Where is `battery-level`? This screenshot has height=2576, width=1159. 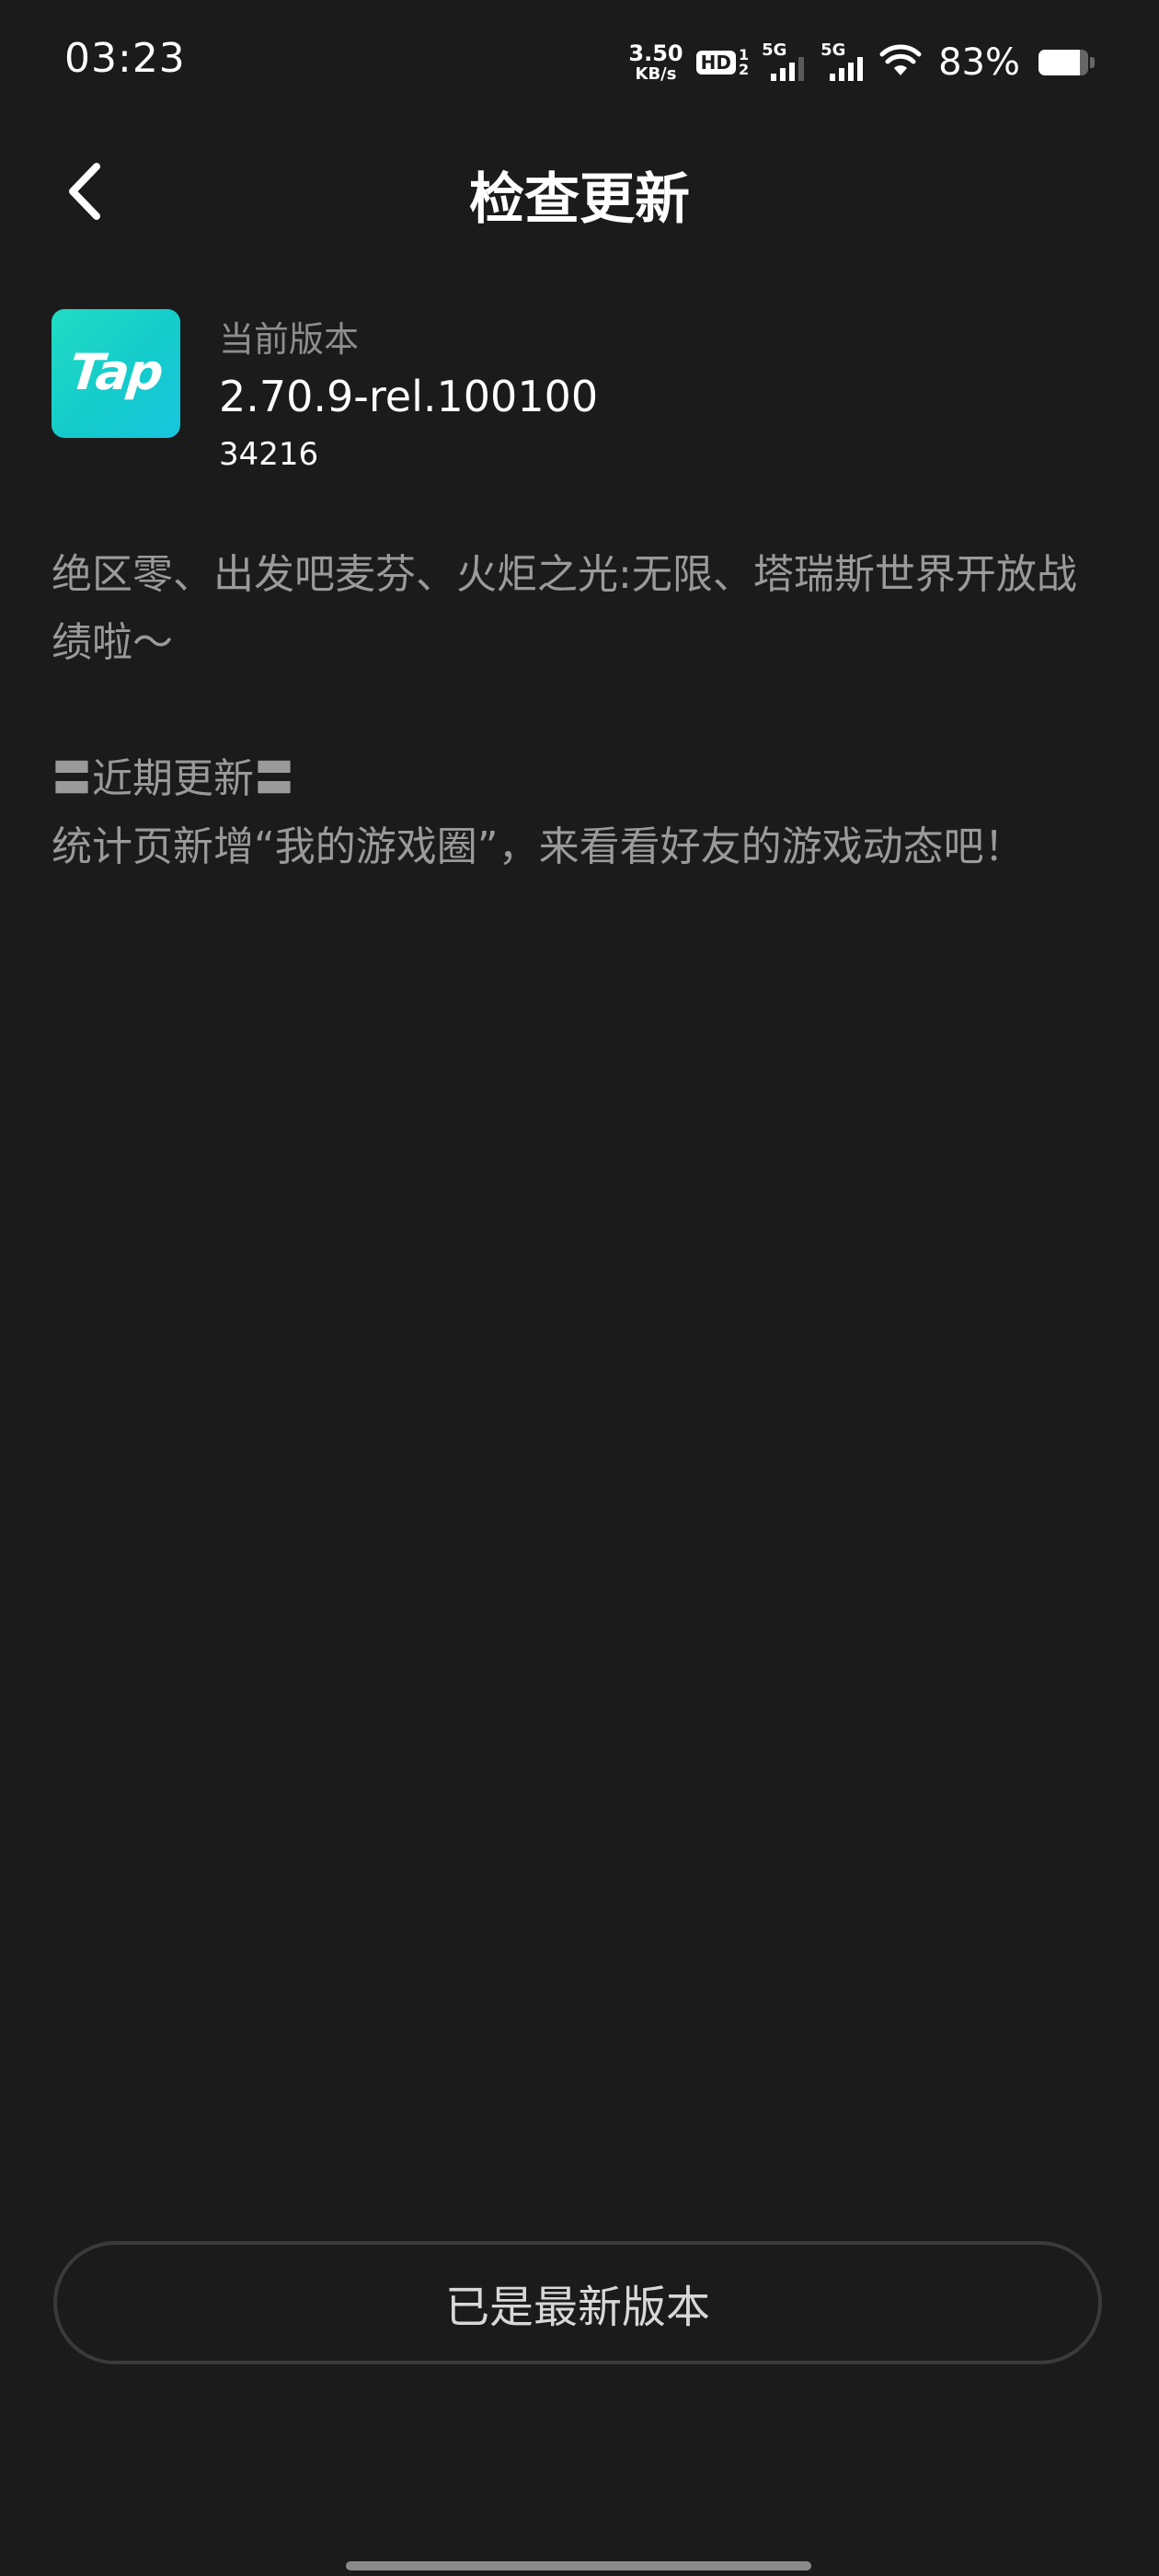
battery-level is located at coordinates (1063, 62).